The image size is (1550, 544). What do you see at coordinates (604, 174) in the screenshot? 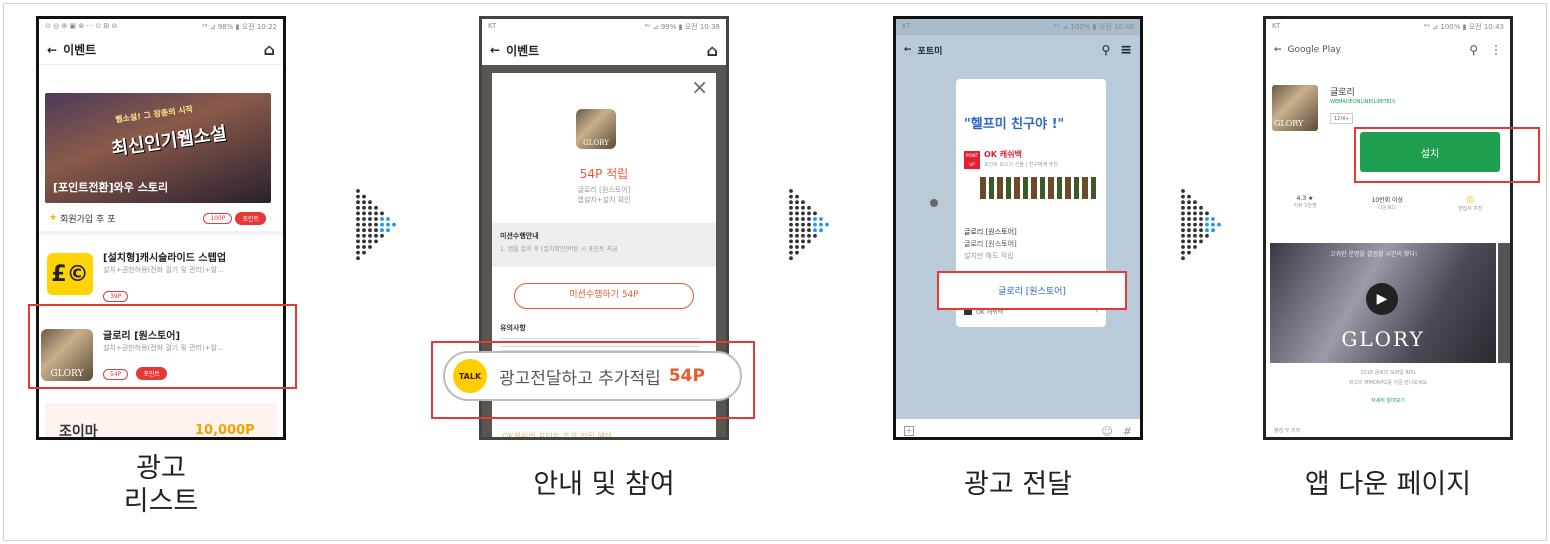
I see `reward-points: 54P 적립` at bounding box center [604, 174].